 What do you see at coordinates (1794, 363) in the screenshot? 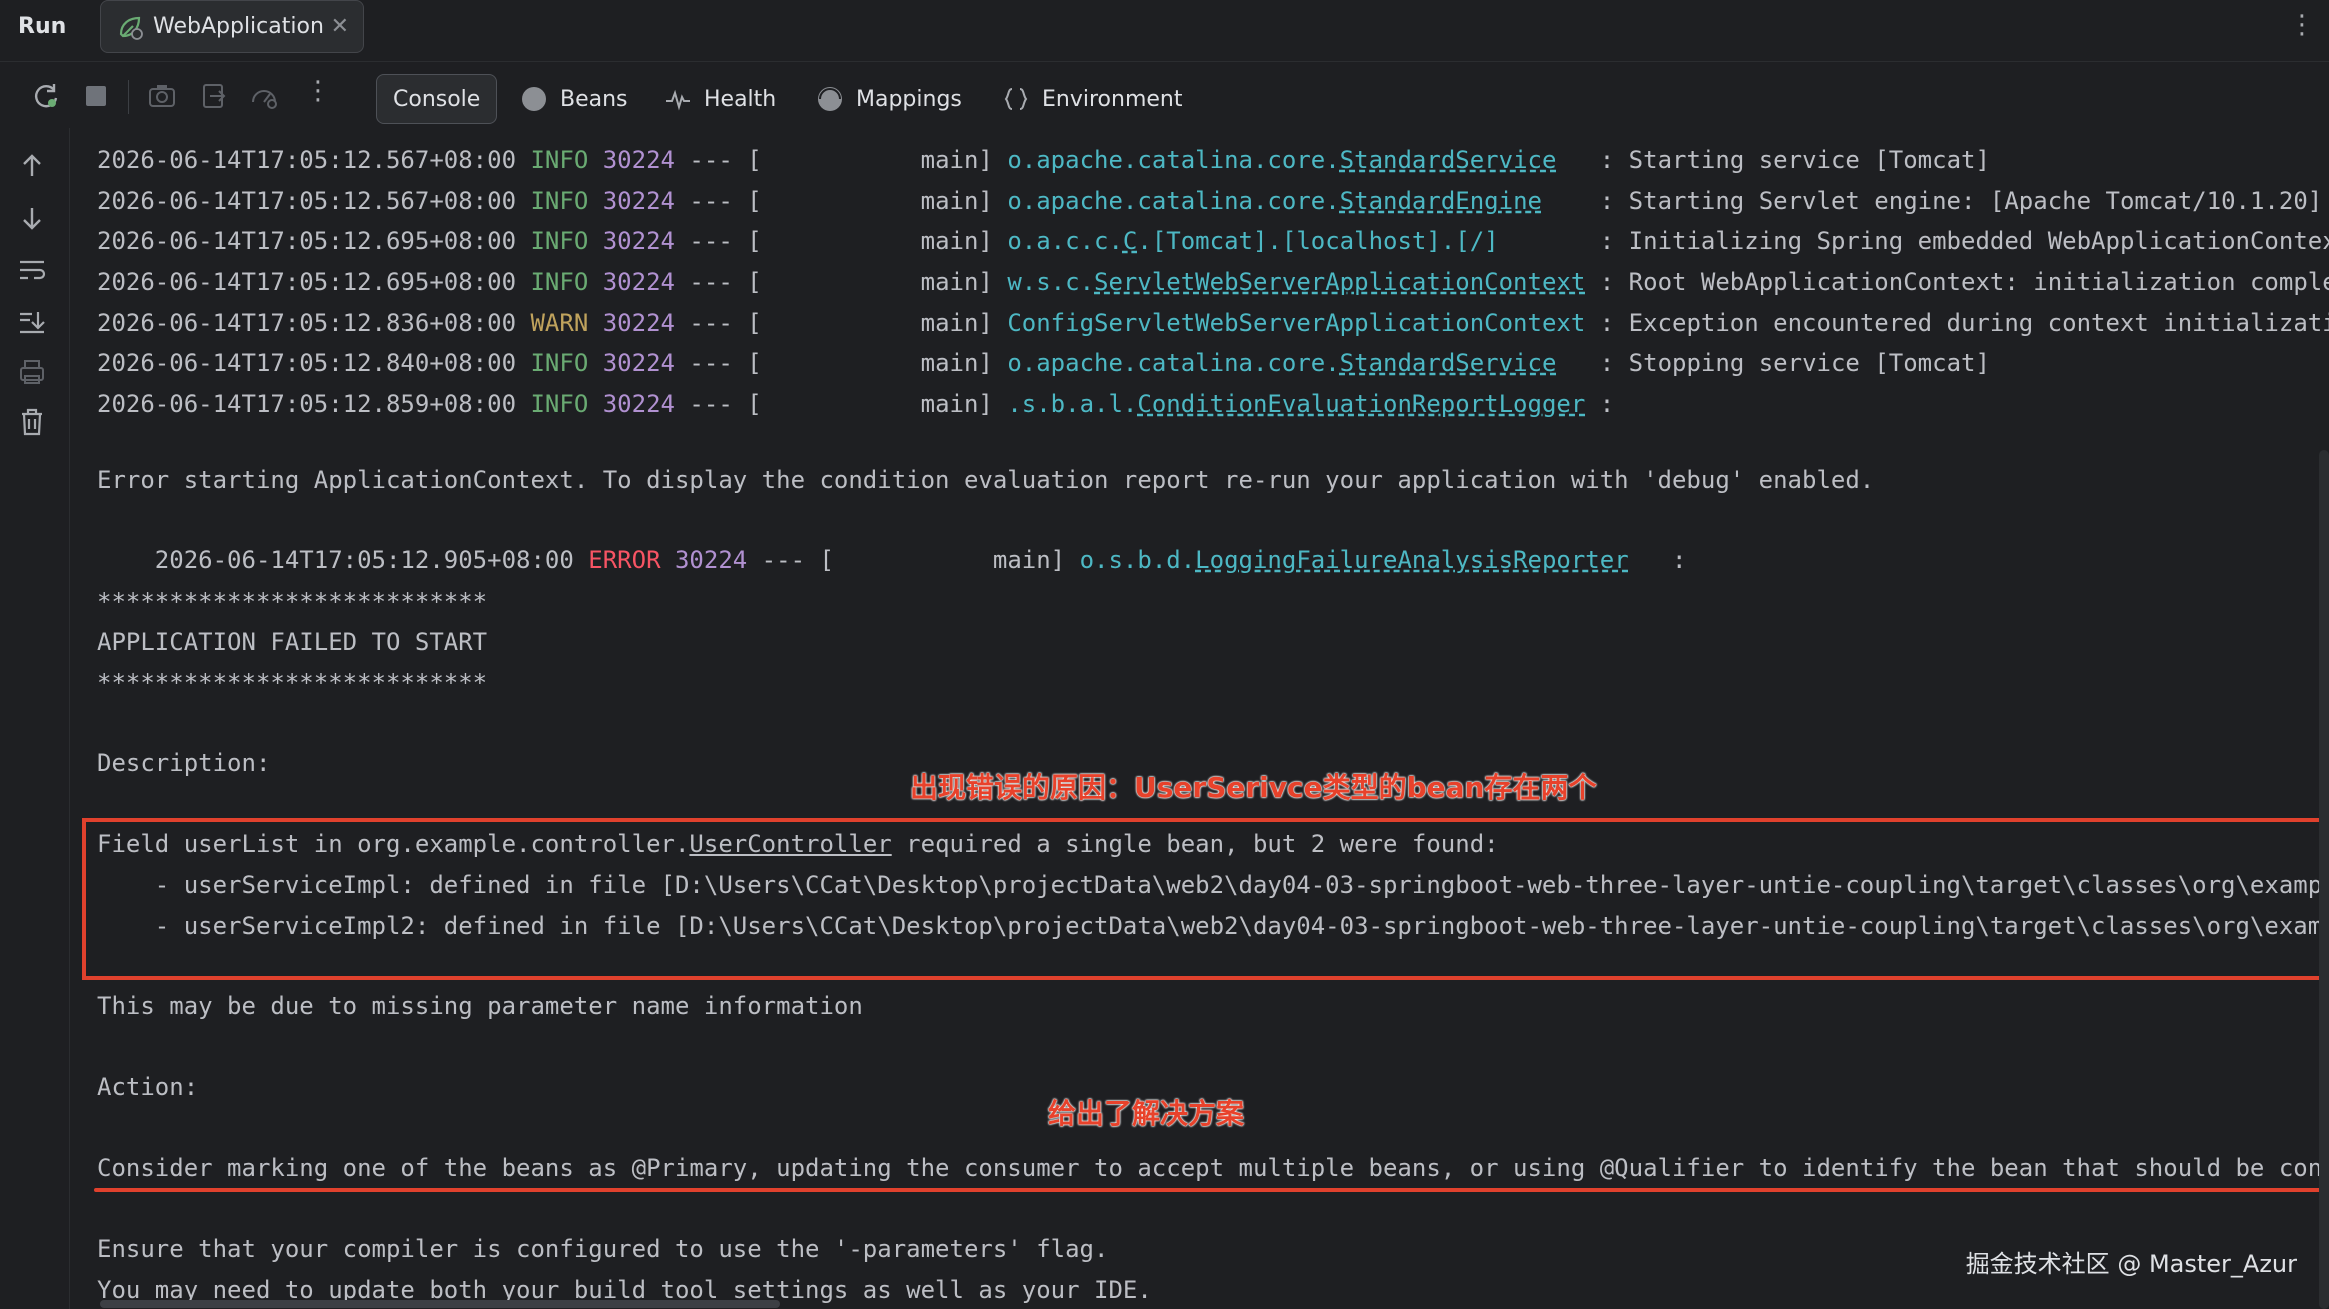
I see `log-message: : Stopping service [Tomcat]` at bounding box center [1794, 363].